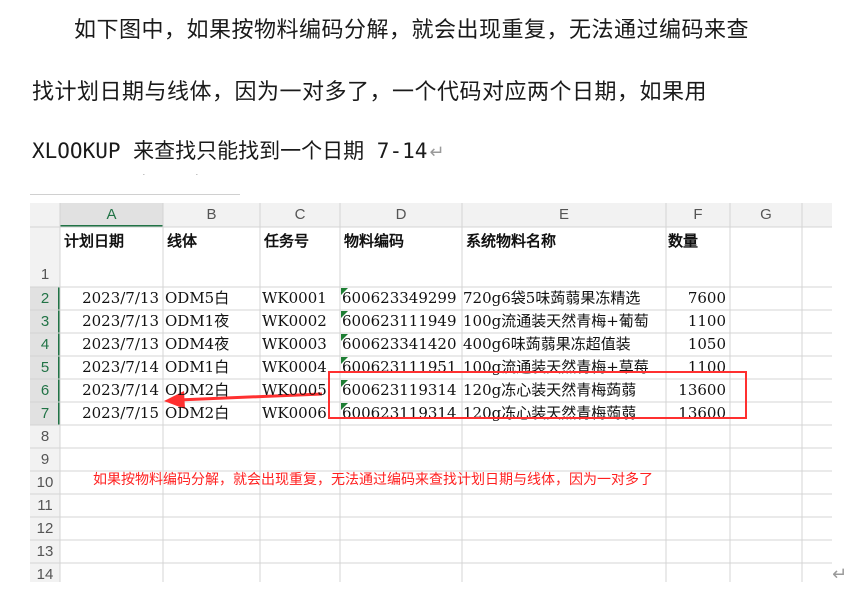 The height and width of the screenshot is (591, 865). Describe the element at coordinates (109, 413) in the screenshot. I see `cell-date: 2023/7/15` at that location.